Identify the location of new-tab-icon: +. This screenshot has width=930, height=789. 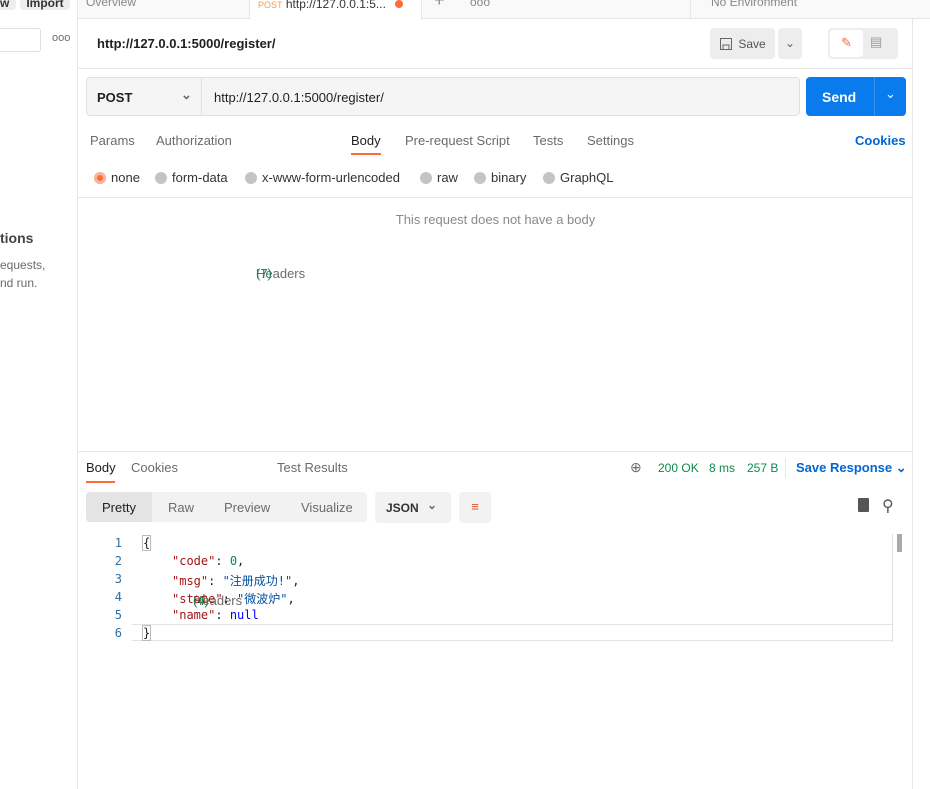
(439, 9).